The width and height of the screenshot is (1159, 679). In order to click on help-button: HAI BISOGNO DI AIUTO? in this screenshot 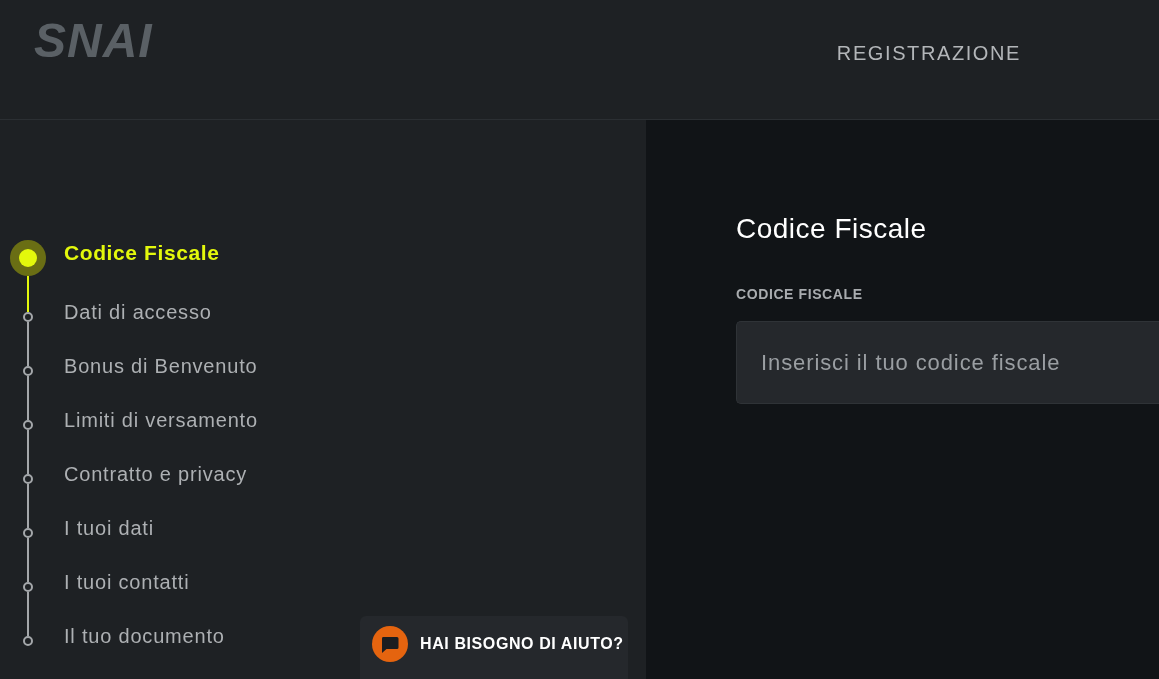, I will do `click(494, 647)`.